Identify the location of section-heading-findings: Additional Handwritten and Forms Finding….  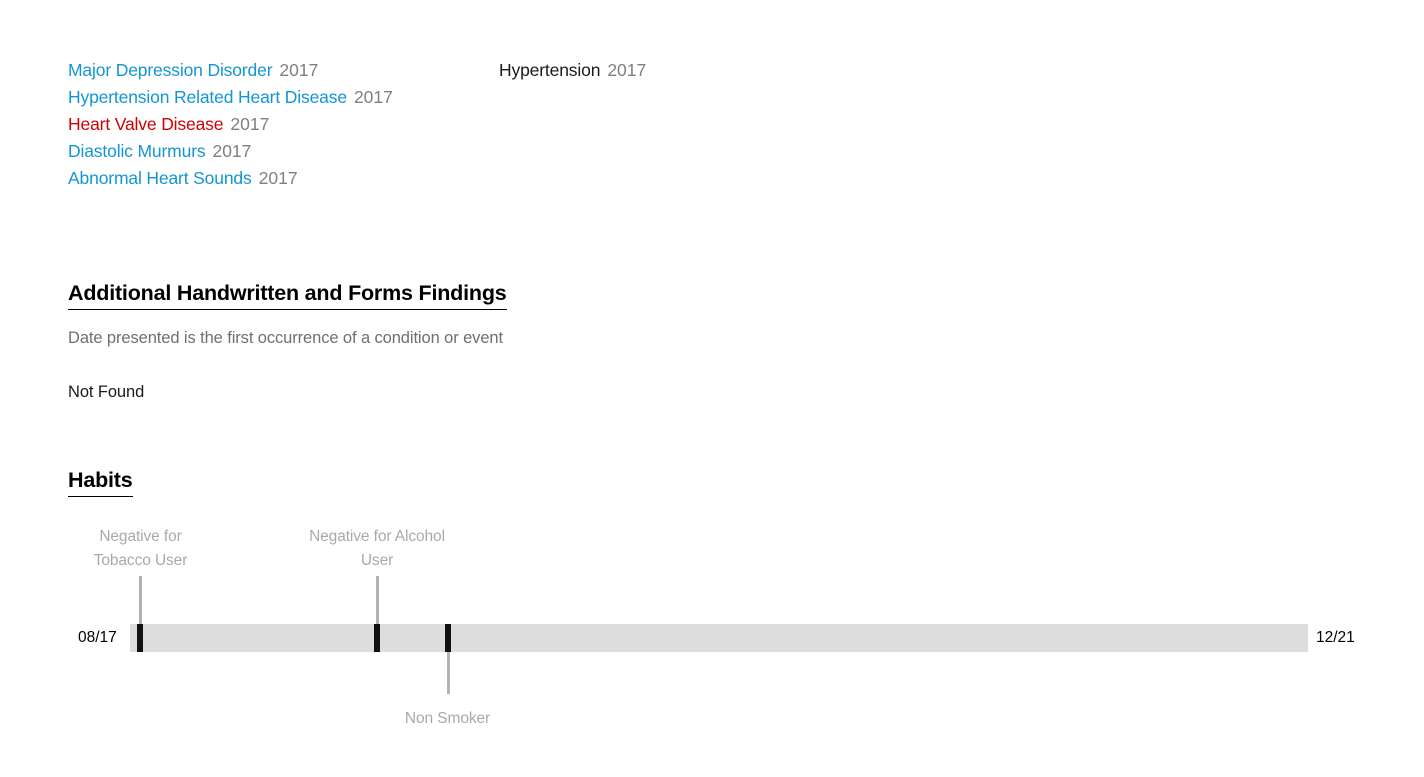
(287, 295).